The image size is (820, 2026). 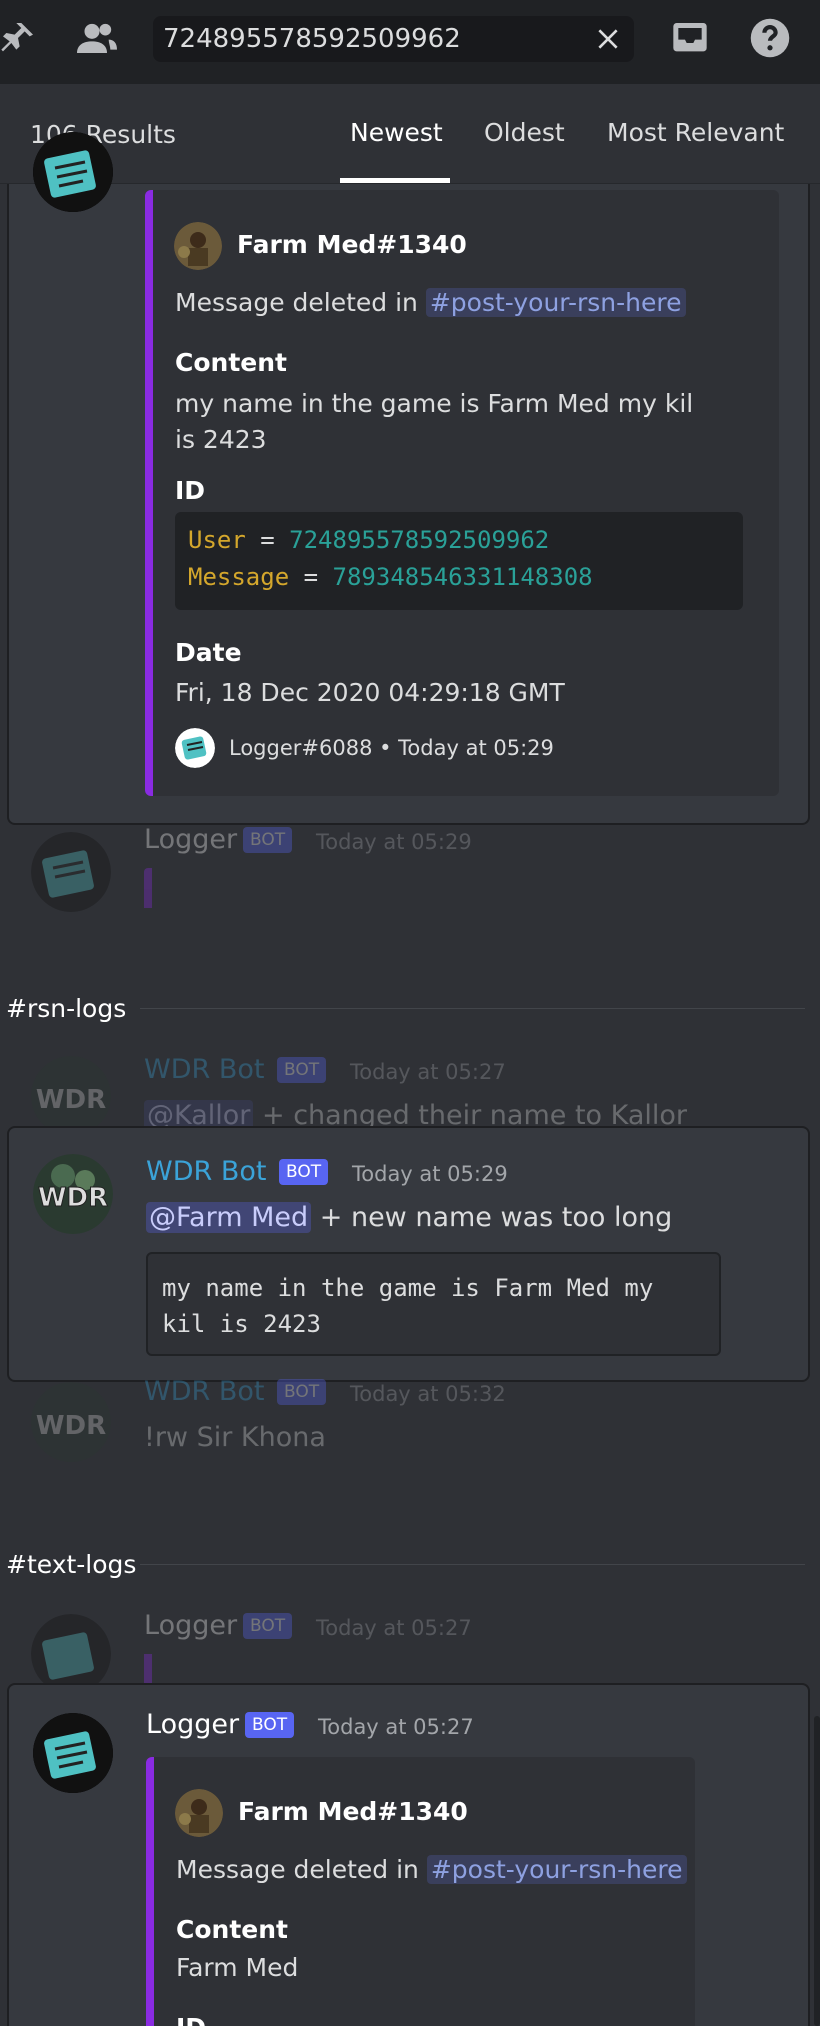 I want to click on message-text: @Farm Med + new name was too long, so click(x=409, y=1217).